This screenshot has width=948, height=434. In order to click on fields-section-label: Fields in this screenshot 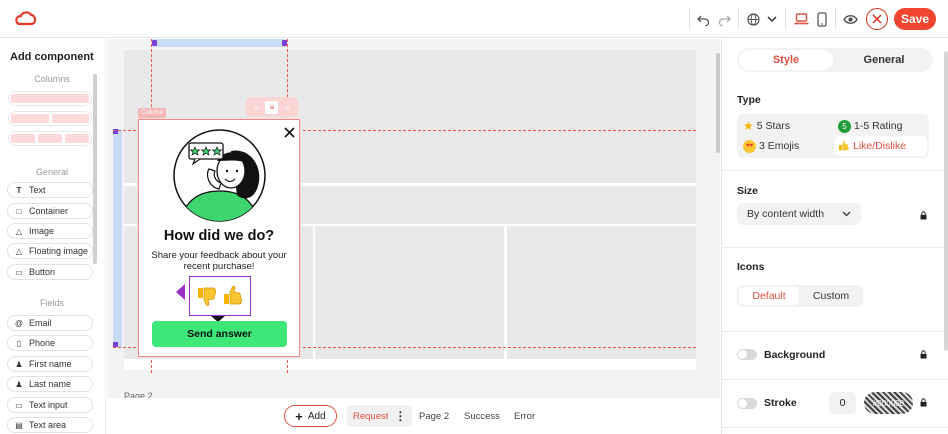, I will do `click(51, 303)`.